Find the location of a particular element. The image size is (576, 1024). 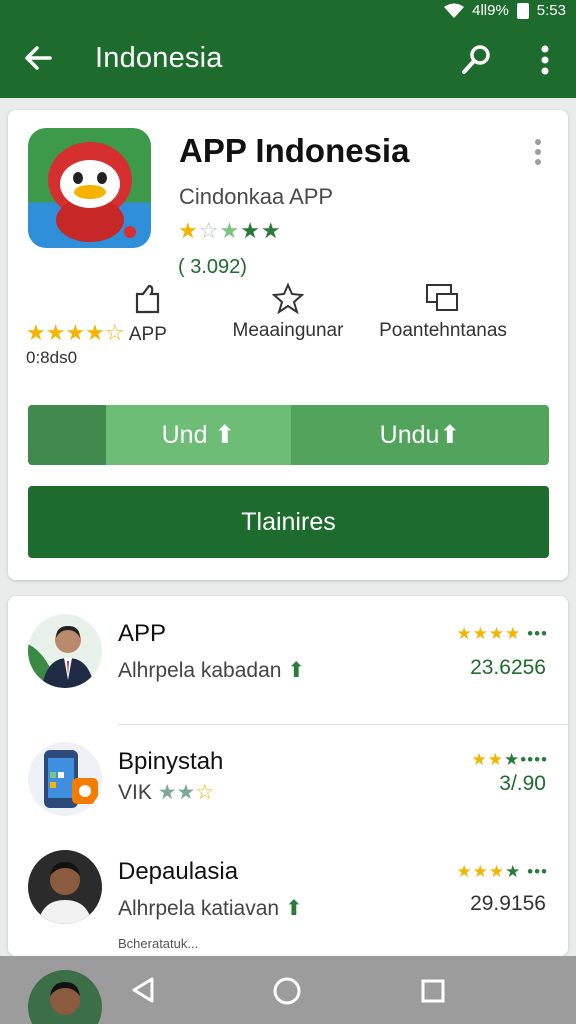

meta-second: Meaaingunar is located at coordinates (288, 312).